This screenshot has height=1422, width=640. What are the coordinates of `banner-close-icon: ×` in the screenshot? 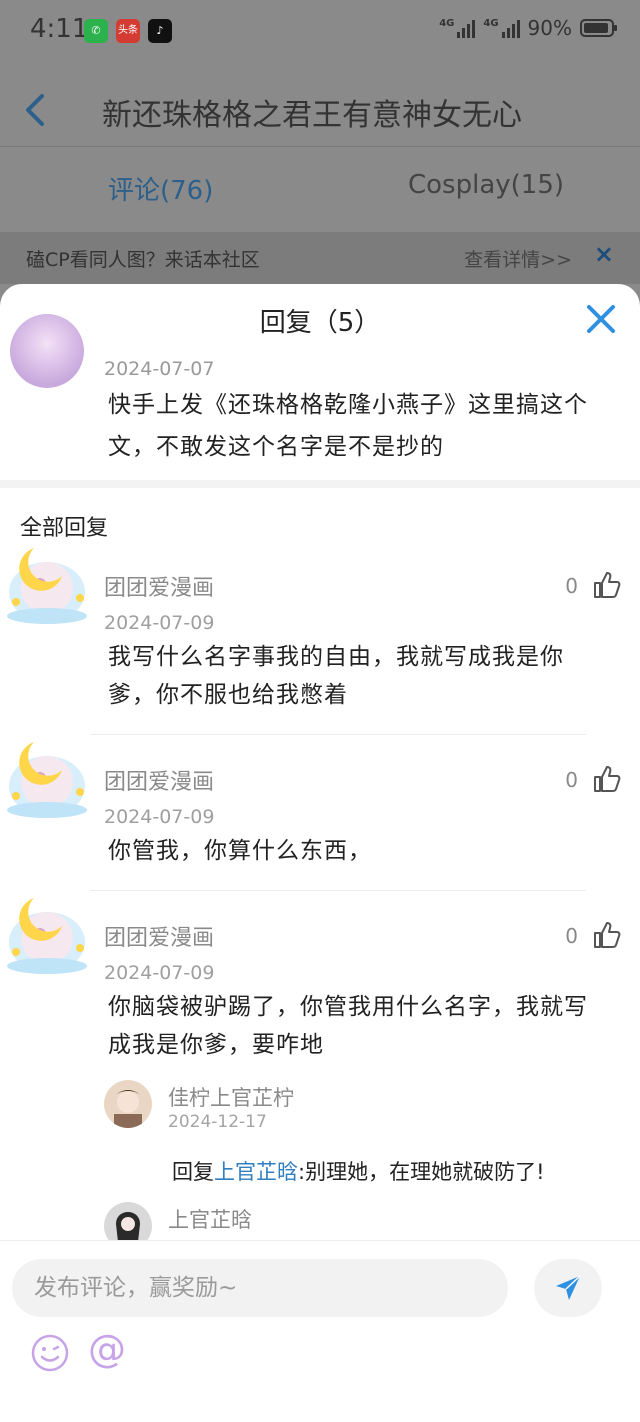 It's located at (604, 254).